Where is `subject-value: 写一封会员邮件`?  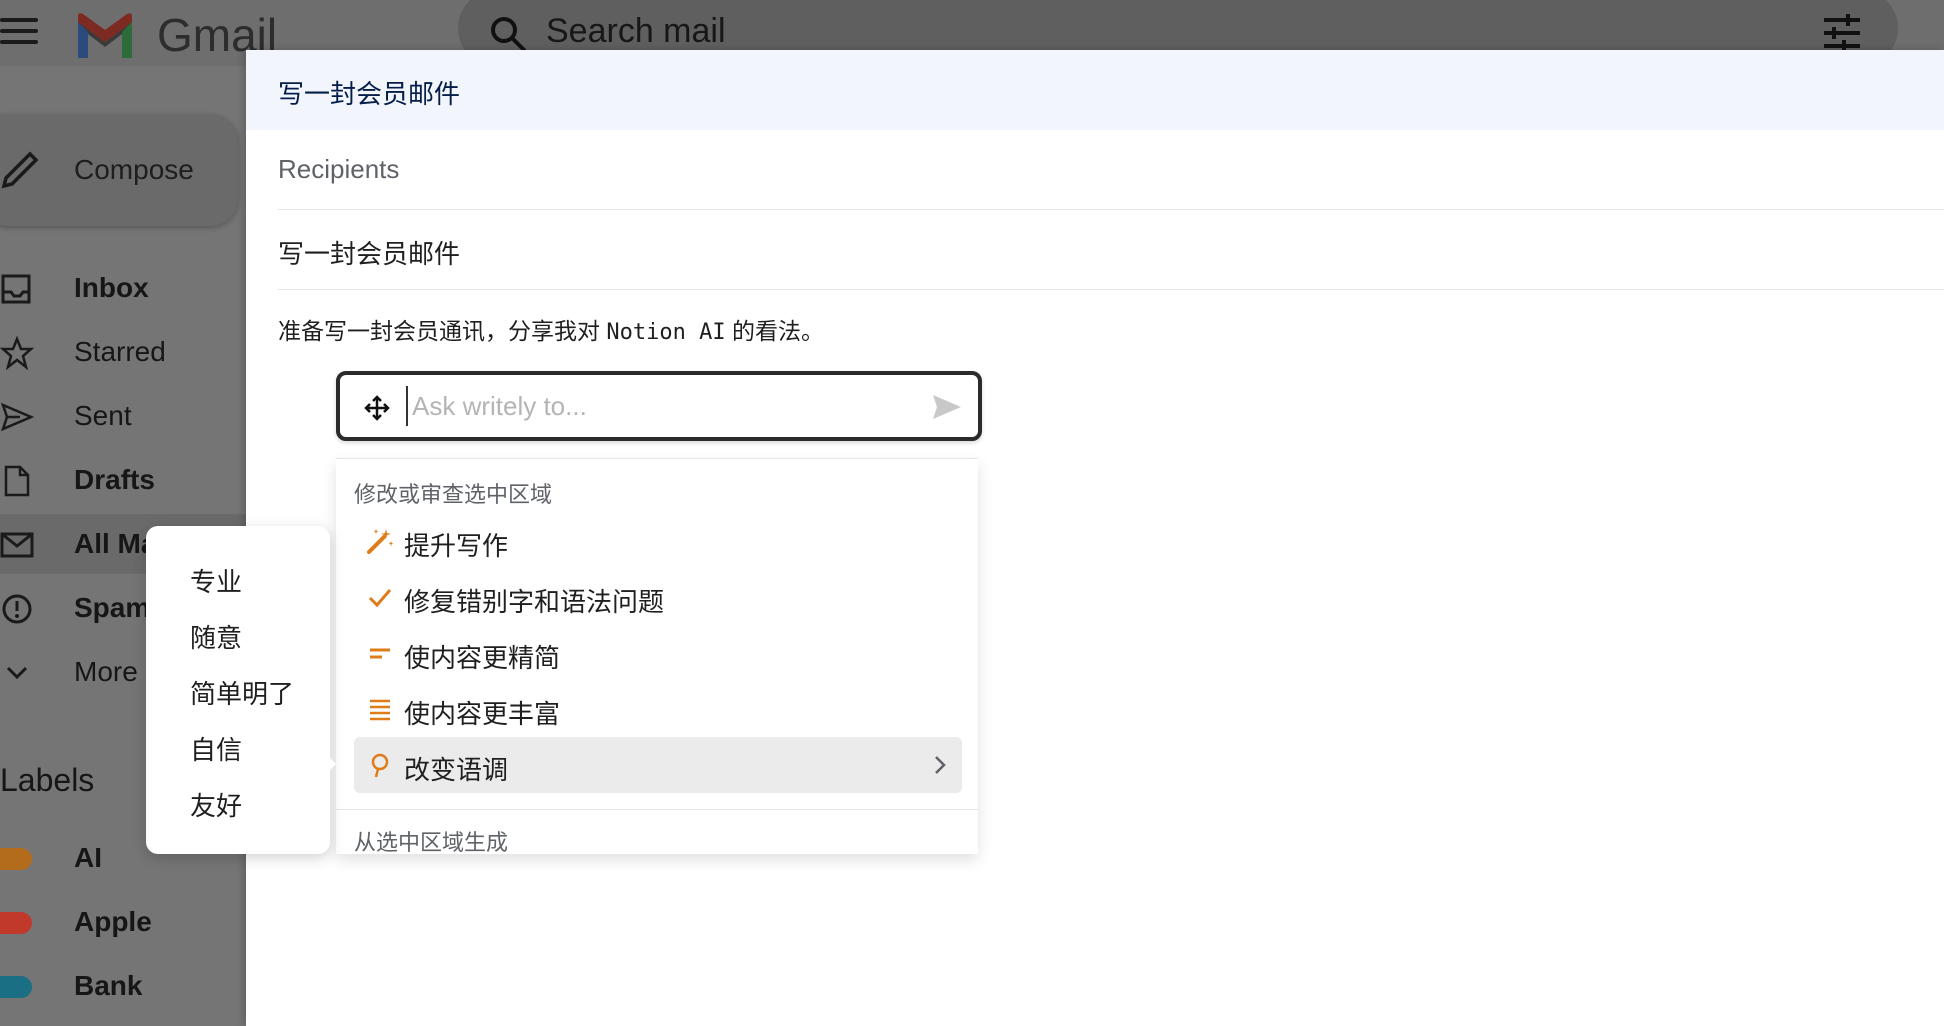 subject-value: 写一封会员邮件 is located at coordinates (369, 252).